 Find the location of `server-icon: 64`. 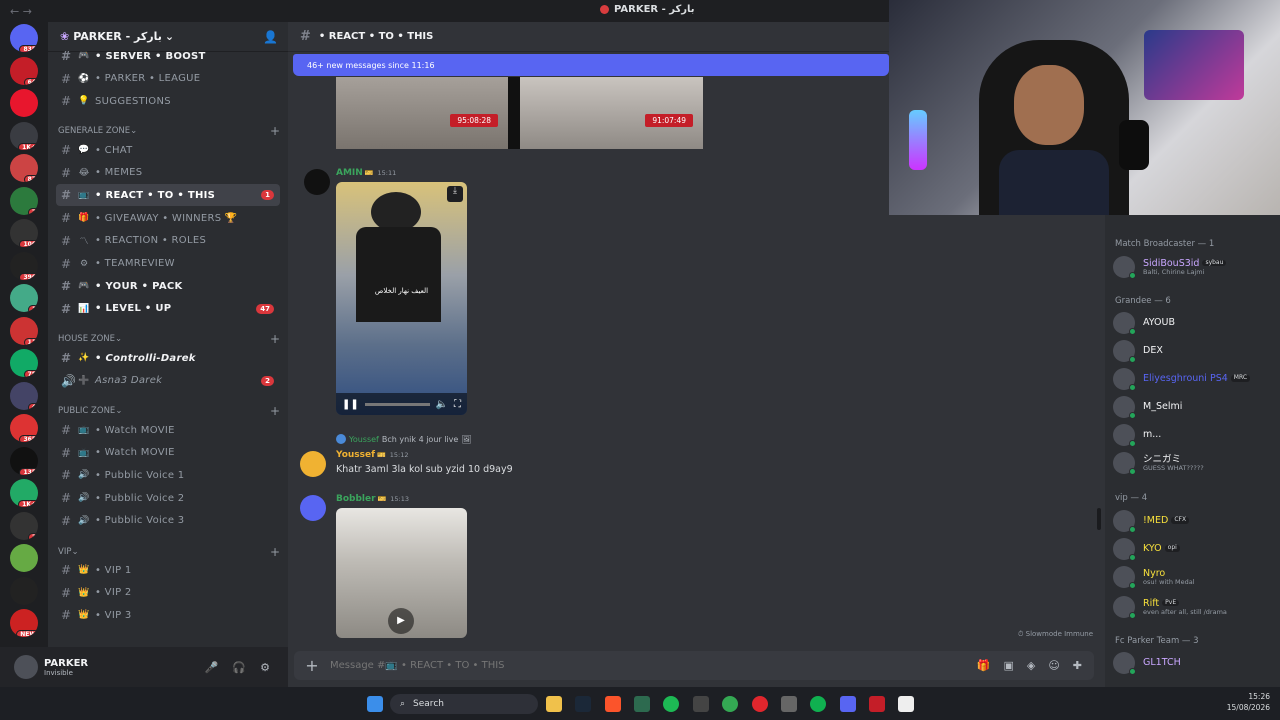

server-icon: 64 is located at coordinates (24, 70).